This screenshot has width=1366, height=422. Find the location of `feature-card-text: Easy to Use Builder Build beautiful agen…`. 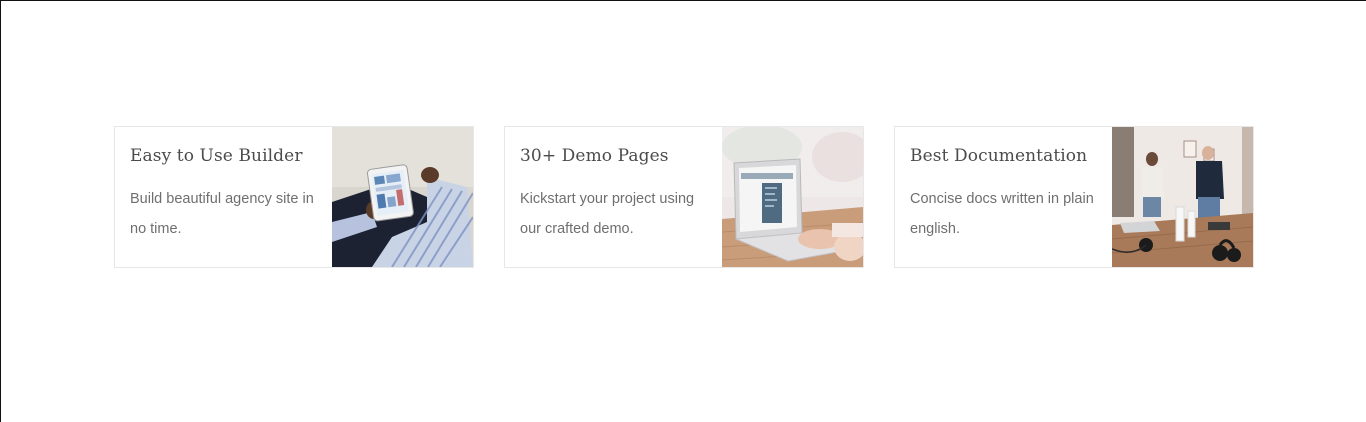

feature-card-text: Easy to Use Builder Build beautiful agen… is located at coordinates (223, 197).